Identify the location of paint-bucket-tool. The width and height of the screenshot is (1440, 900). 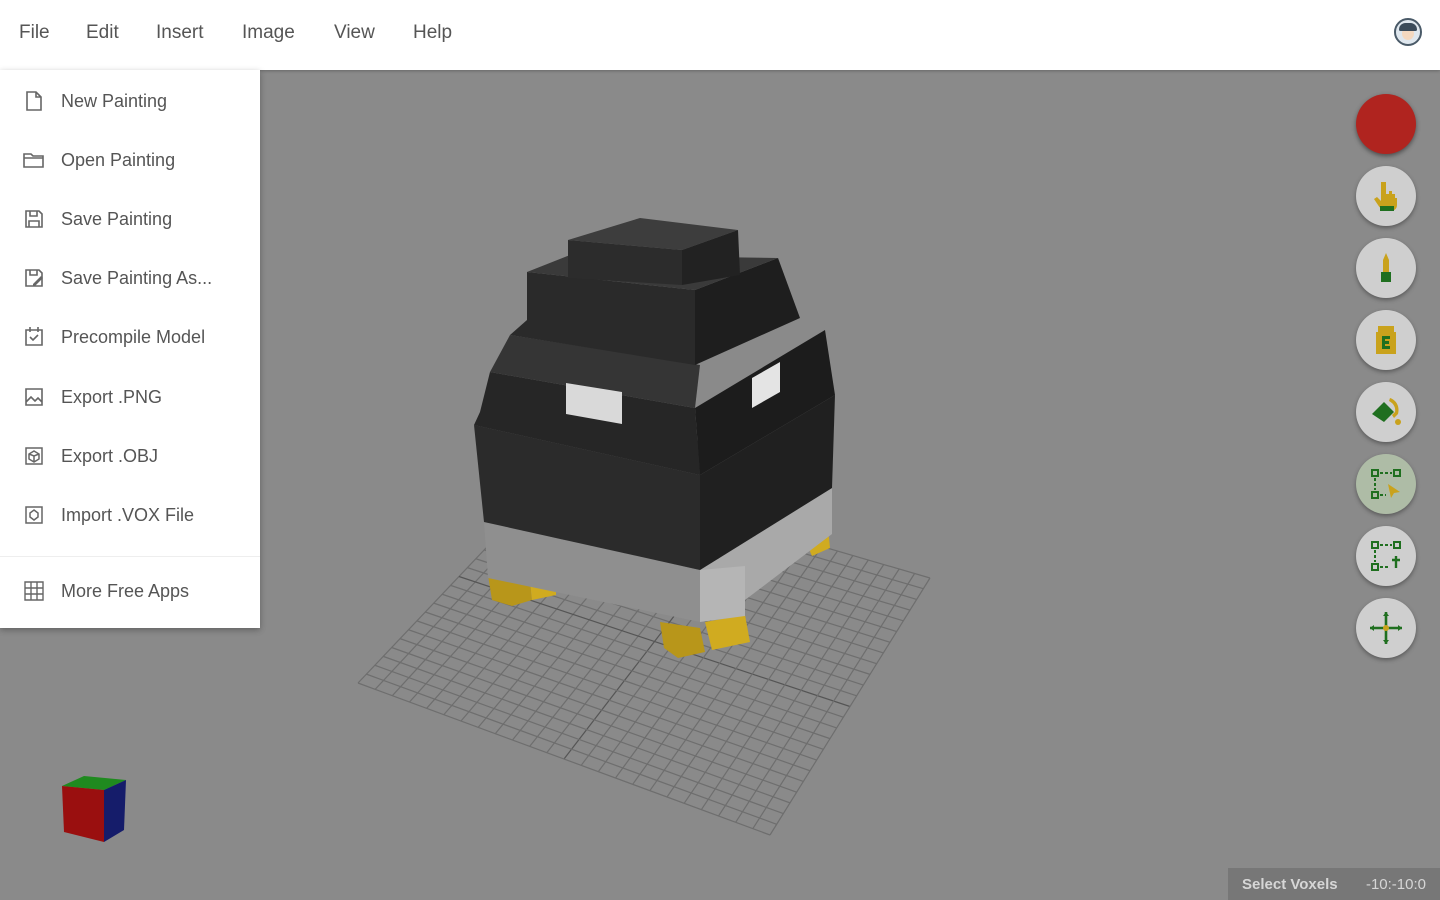
(1386, 412).